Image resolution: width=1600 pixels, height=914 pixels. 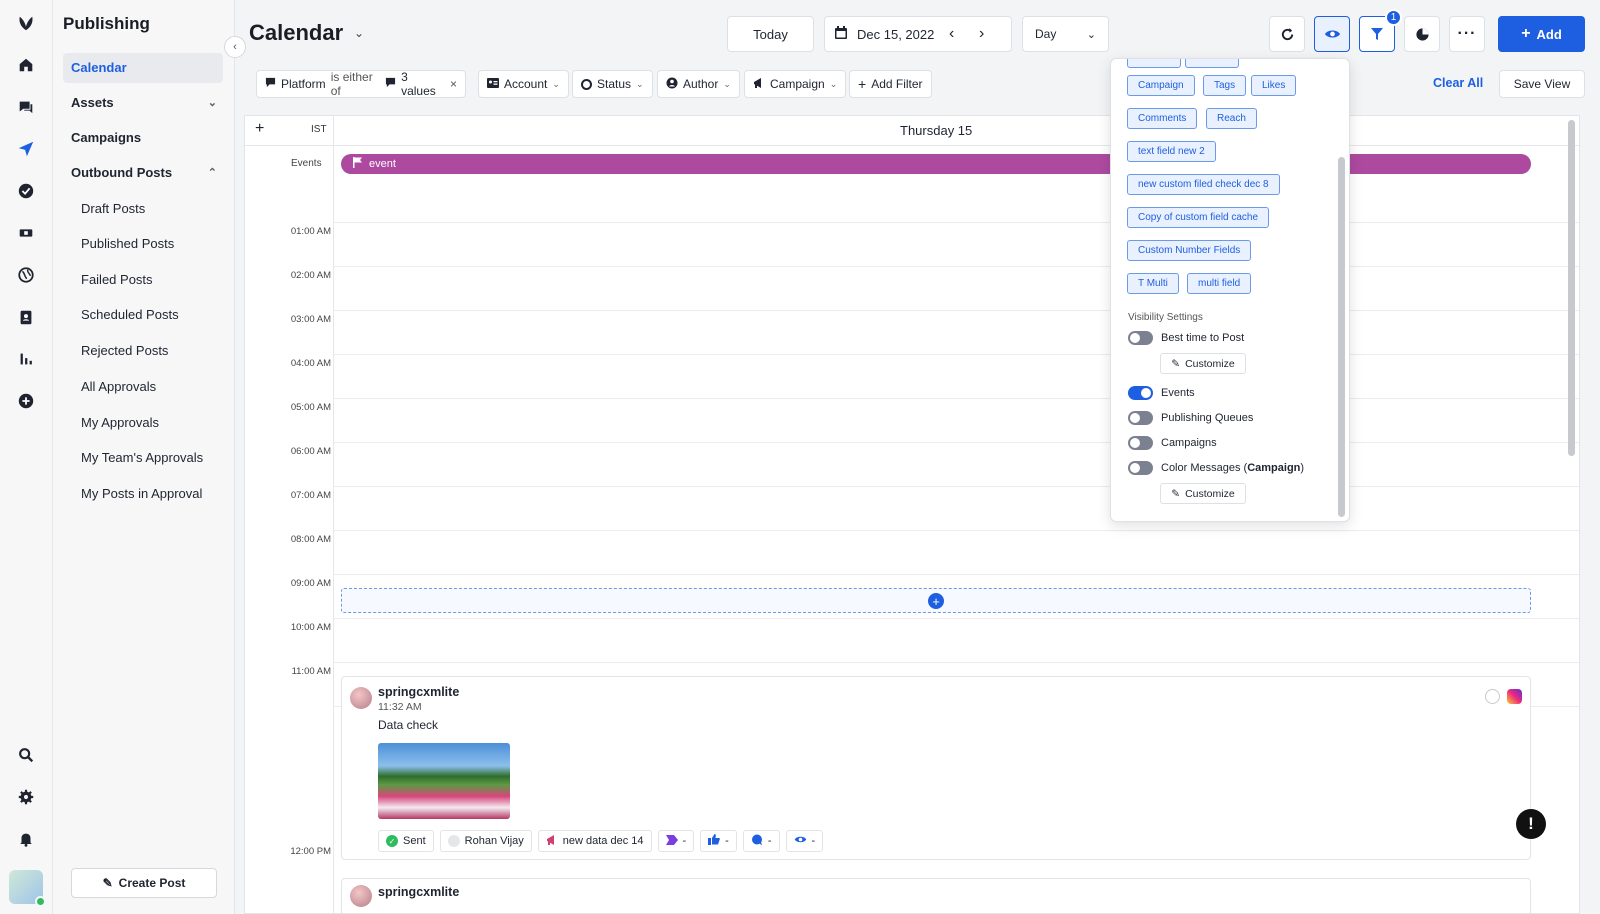 What do you see at coordinates (153, 244) in the screenshot?
I see `nav-item-published-posts: Published Posts` at bounding box center [153, 244].